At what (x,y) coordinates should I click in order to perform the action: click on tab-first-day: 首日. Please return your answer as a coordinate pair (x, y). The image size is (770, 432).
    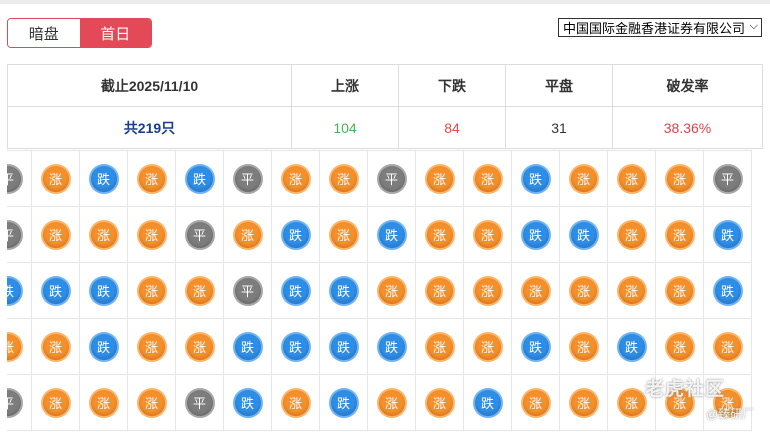
    Looking at the image, I should click on (115, 33).